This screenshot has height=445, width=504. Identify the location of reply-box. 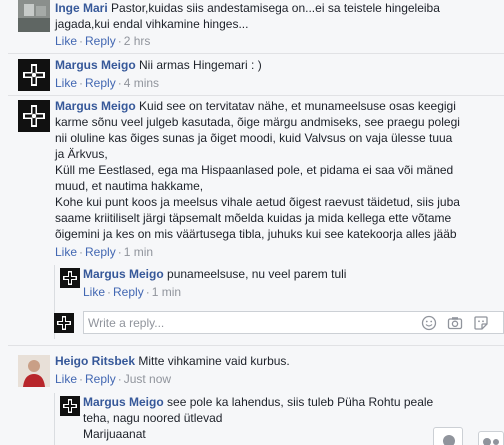
(293, 322).